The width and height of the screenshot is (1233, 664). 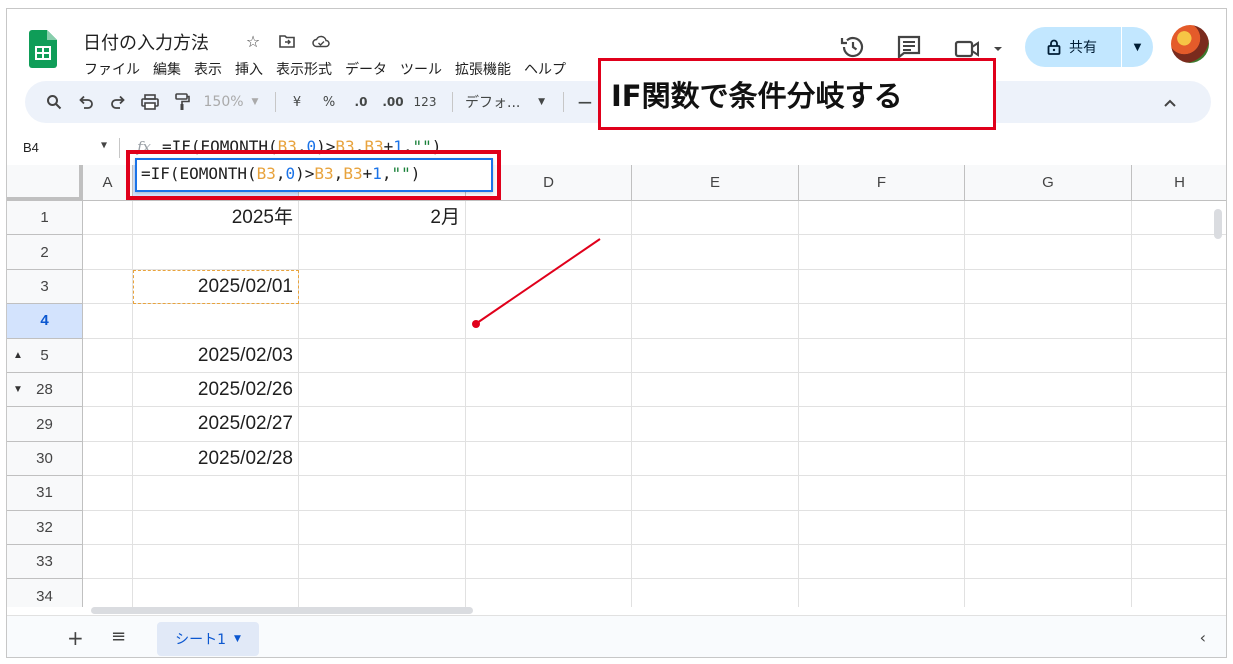 What do you see at coordinates (585, 102) in the screenshot?
I see `font-size-decrease-button: −` at bounding box center [585, 102].